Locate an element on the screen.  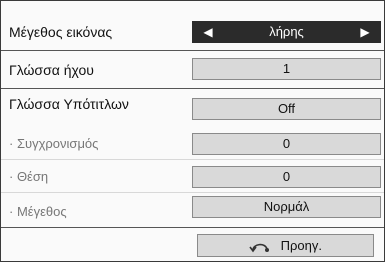
subtitle-language-value: Off is located at coordinates (286, 109).